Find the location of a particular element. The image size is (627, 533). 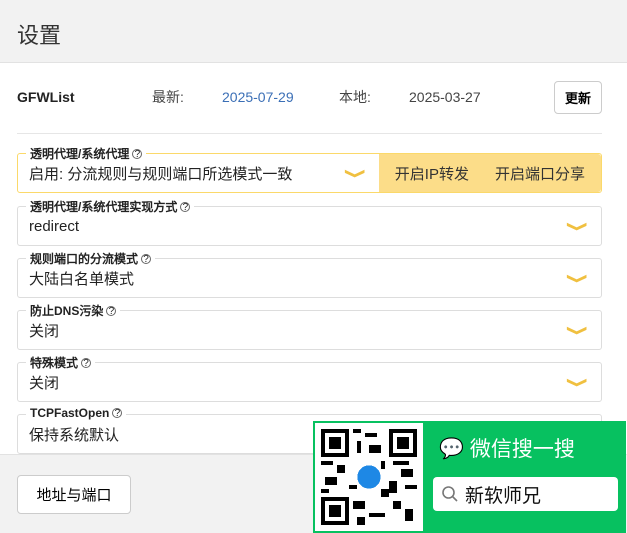

dns-pollution-select: 防止DNS污染? 关闭 ❯ is located at coordinates (309, 327).